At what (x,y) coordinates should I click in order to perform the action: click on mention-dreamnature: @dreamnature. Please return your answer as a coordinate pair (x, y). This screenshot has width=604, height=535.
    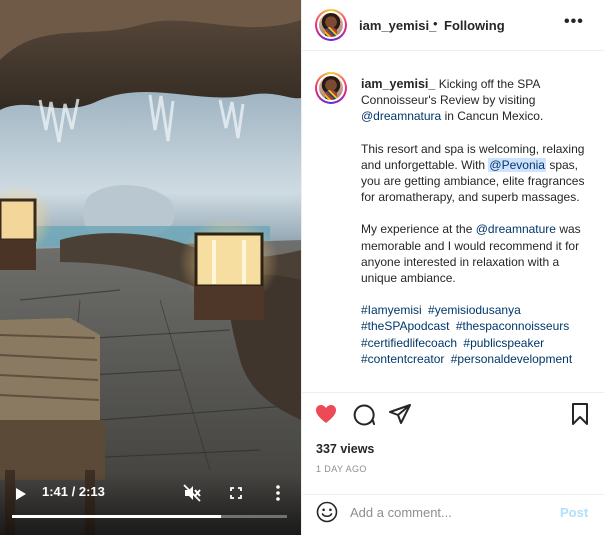
    Looking at the image, I should click on (516, 229).